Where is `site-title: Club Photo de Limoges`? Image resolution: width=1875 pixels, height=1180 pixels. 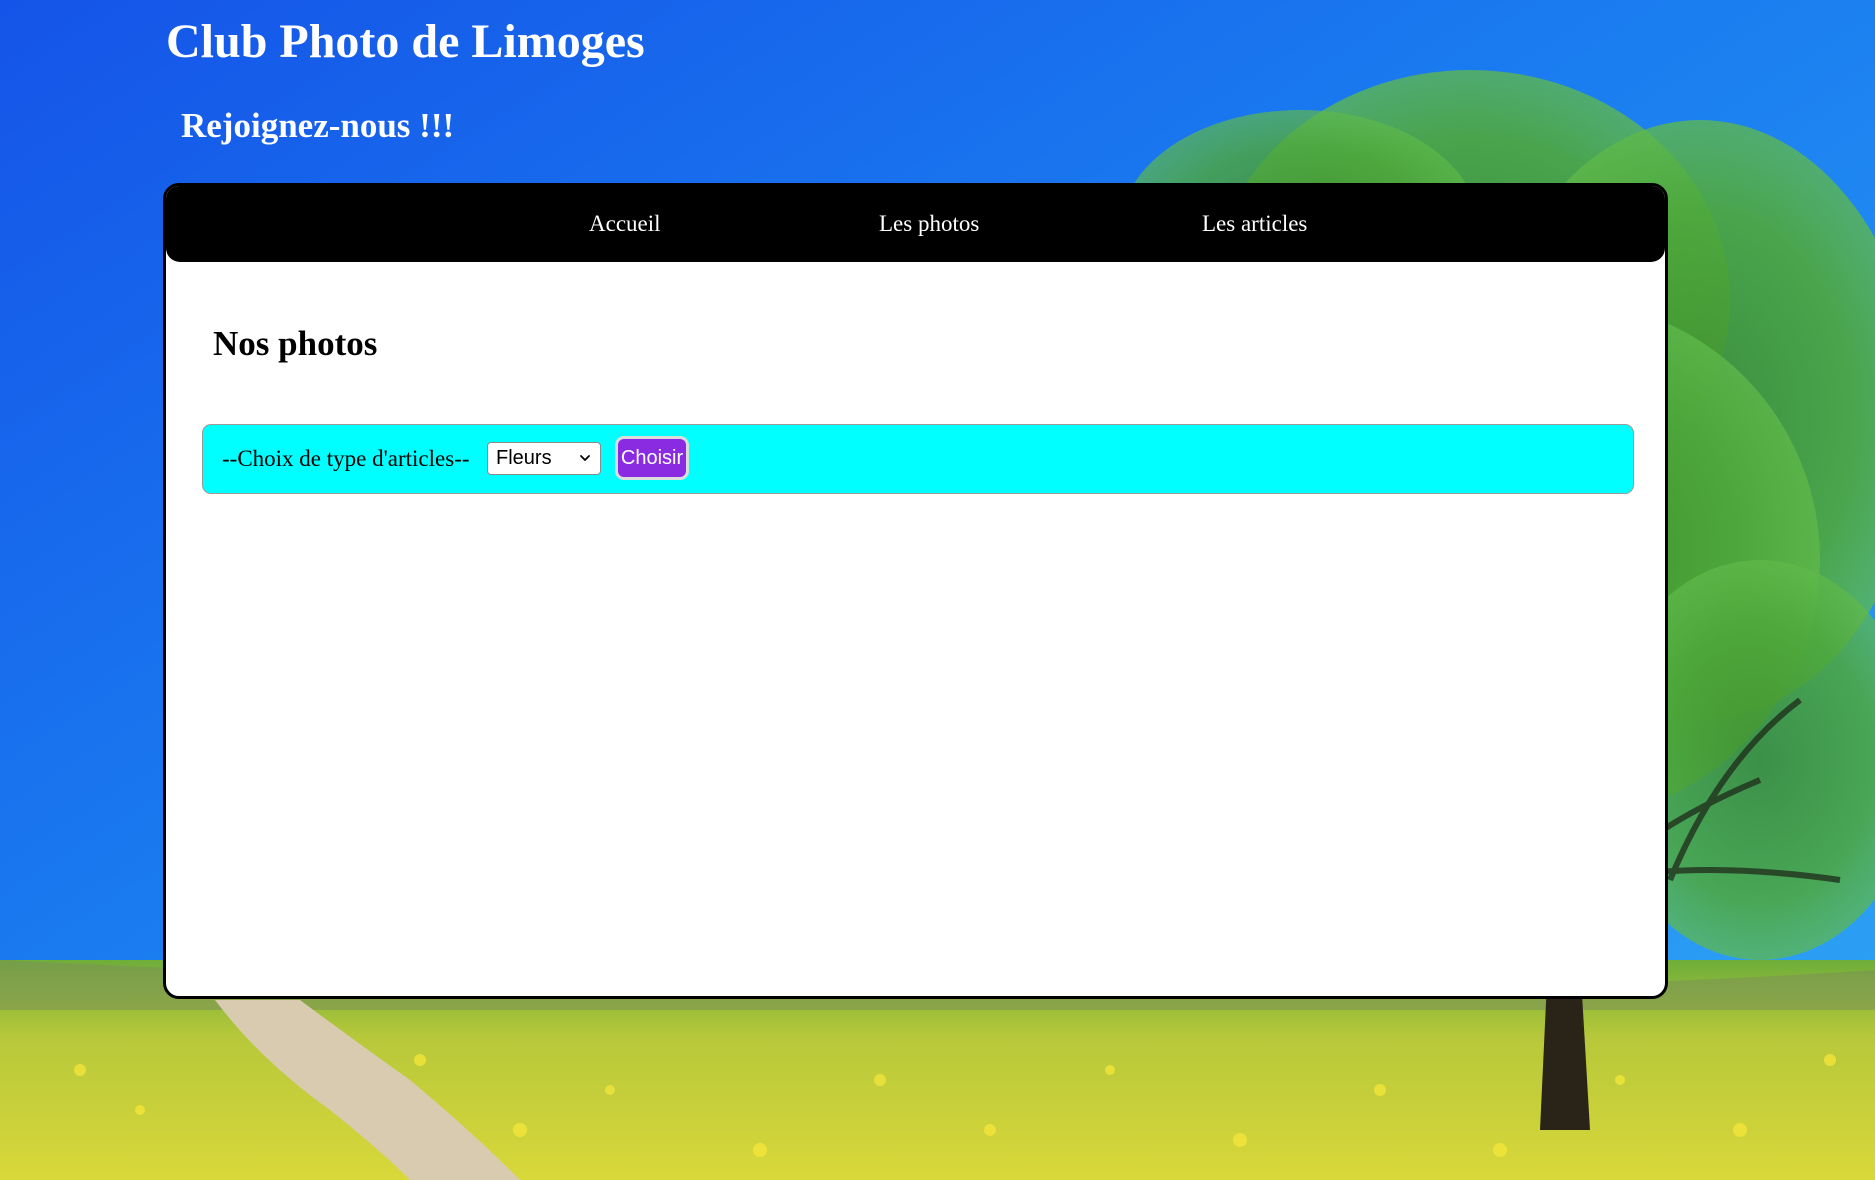
site-title: Club Photo de Limoges is located at coordinates (405, 41).